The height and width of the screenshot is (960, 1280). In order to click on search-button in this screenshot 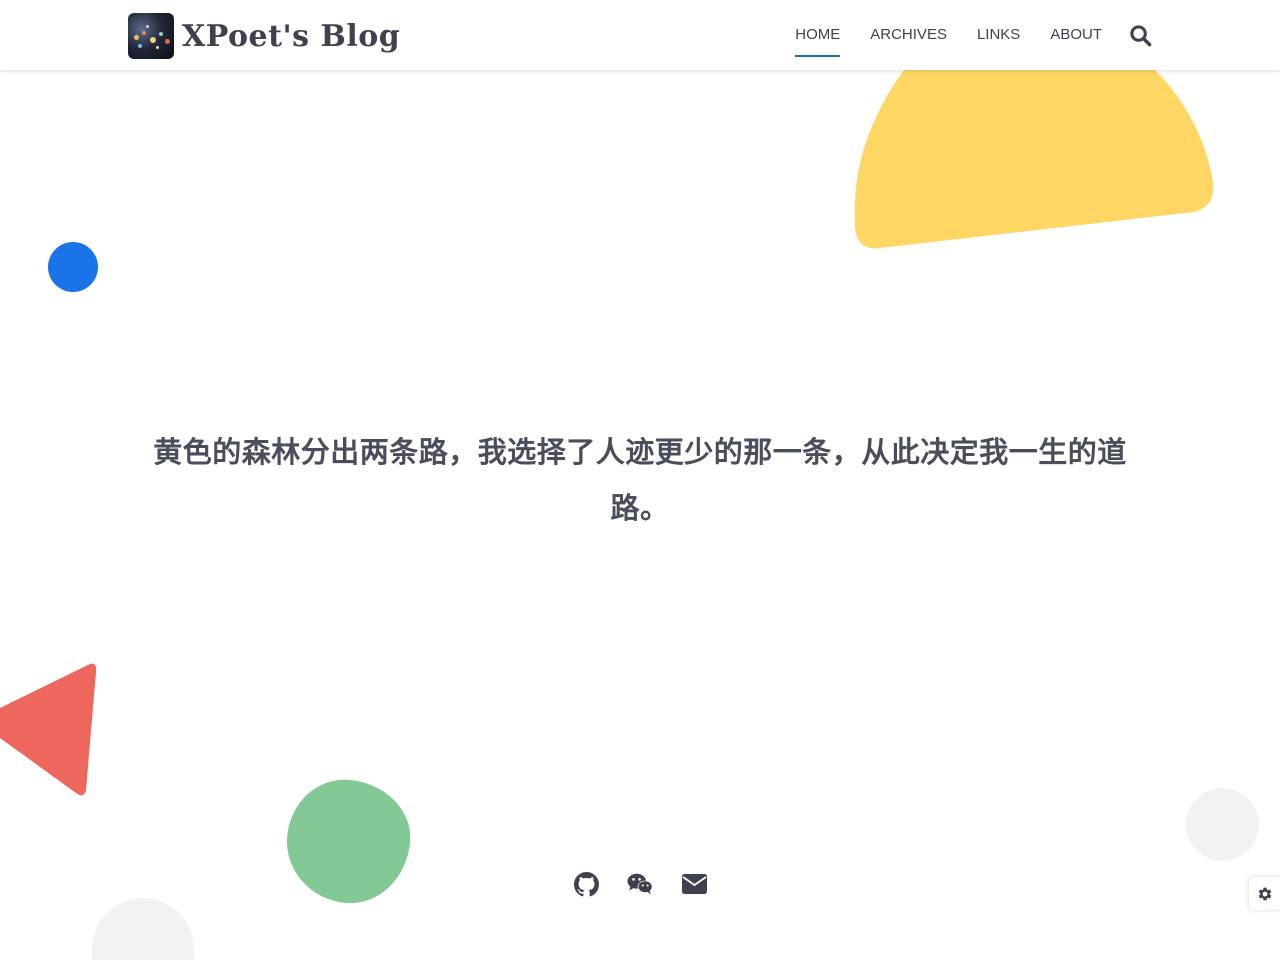, I will do `click(1140, 35)`.